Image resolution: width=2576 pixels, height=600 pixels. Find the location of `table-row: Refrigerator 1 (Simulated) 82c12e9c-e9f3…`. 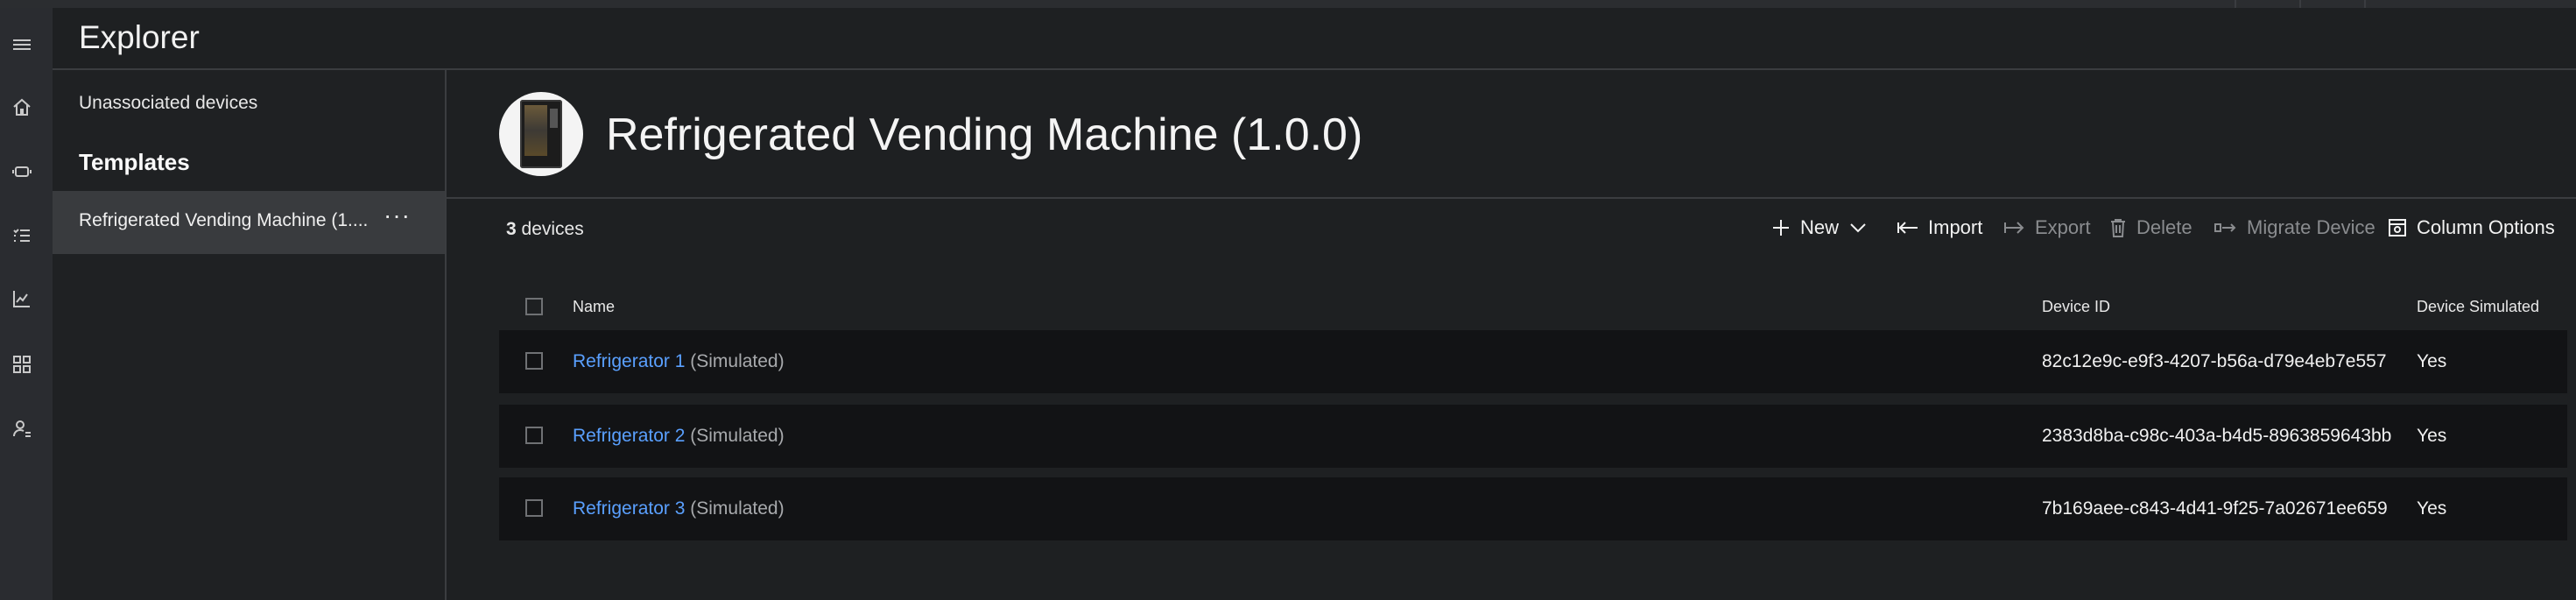

table-row: Refrigerator 1 (Simulated) 82c12e9c-e9f3… is located at coordinates (1533, 361).